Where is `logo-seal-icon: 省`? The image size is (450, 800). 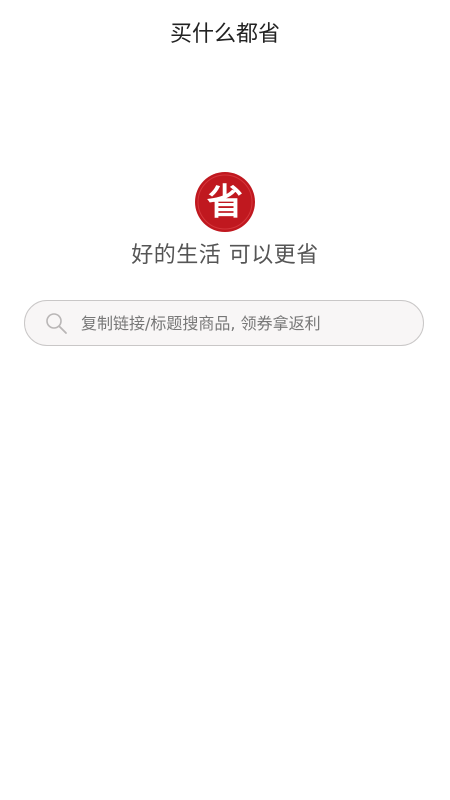
logo-seal-icon: 省 is located at coordinates (225, 202).